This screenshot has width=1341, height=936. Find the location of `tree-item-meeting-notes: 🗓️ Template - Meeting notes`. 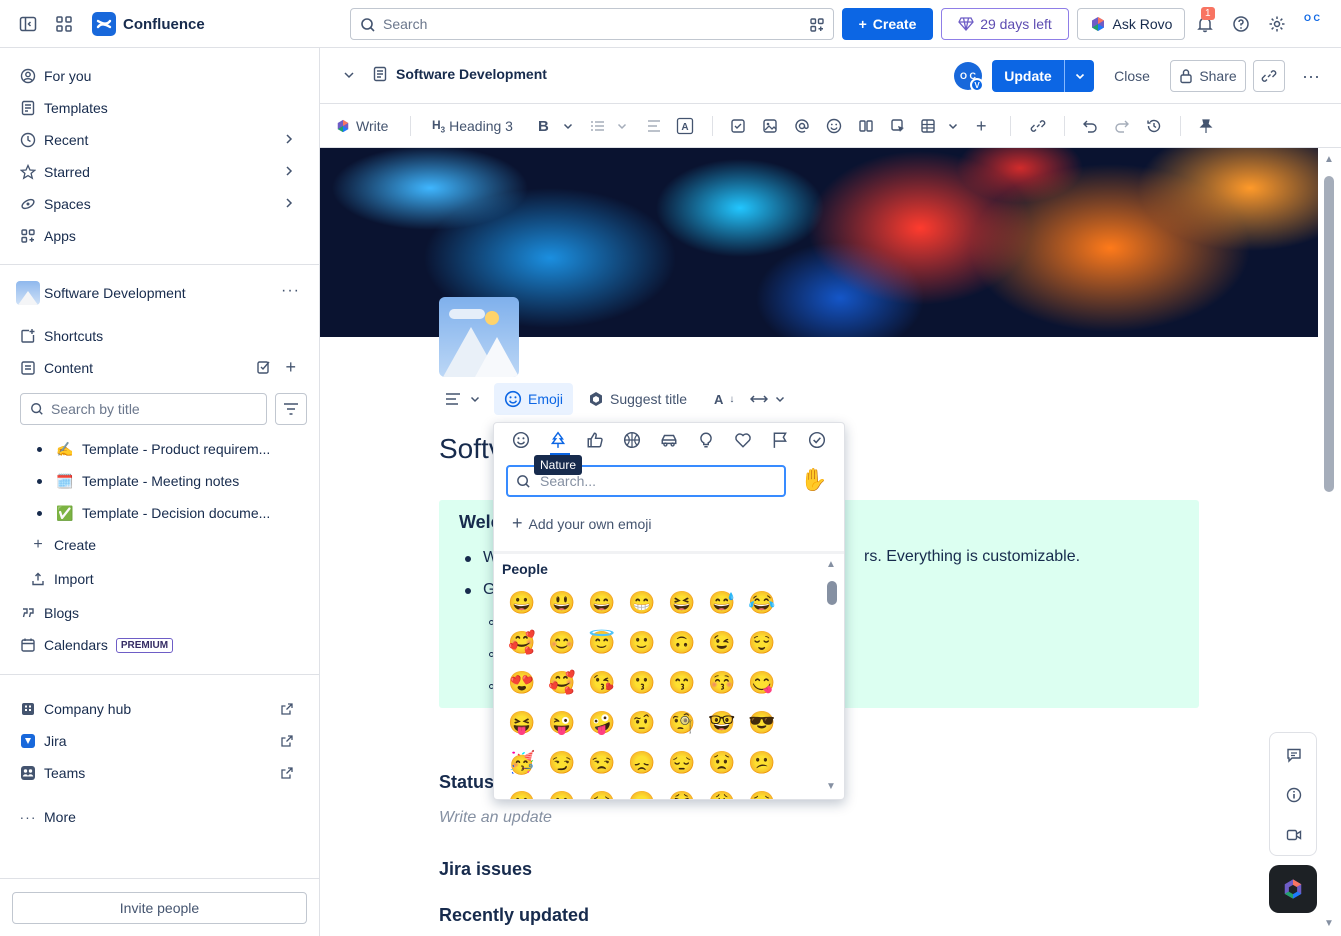

tree-item-meeting-notes: 🗓️ Template - Meeting notes is located at coordinates (165, 481).